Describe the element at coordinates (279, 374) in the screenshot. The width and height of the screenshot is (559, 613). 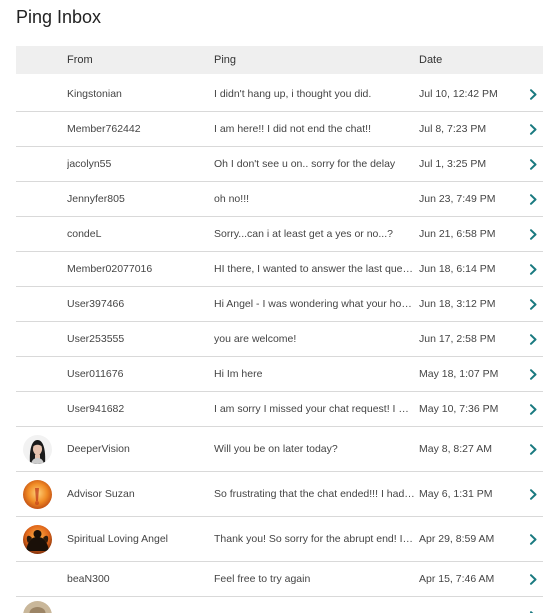
I see `table-row: User011676 Hi Im here May 18, 1:07 PM` at that location.